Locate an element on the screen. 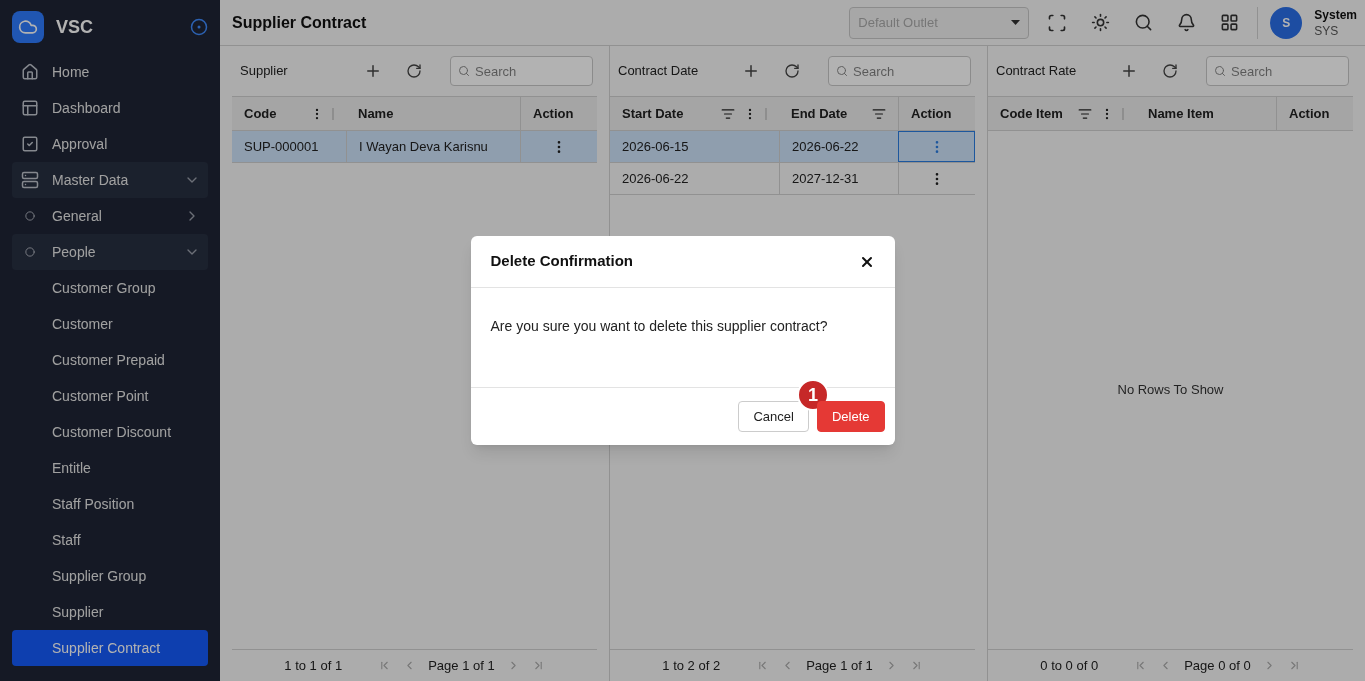 The height and width of the screenshot is (681, 1365). row-count: 1 to 2 of 2 is located at coordinates (691, 665).